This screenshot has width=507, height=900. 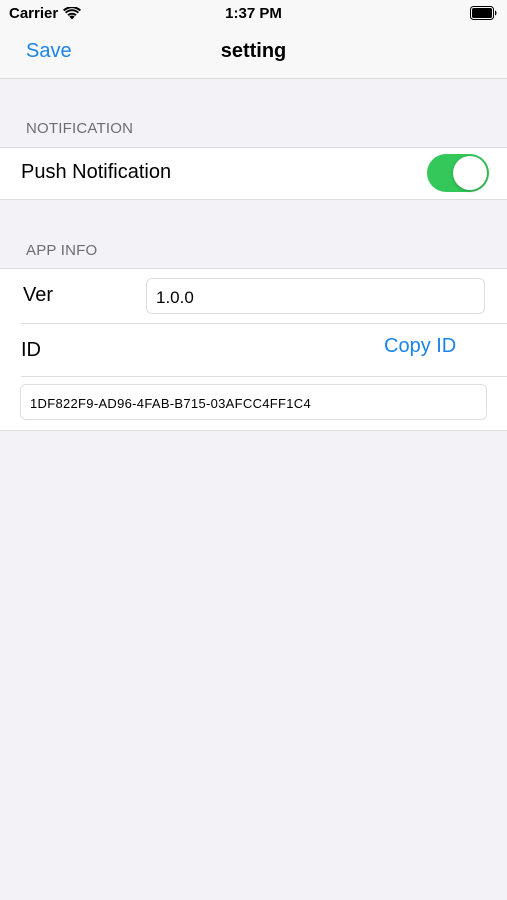 I want to click on notification-group: Push Notification, so click(x=253, y=173).